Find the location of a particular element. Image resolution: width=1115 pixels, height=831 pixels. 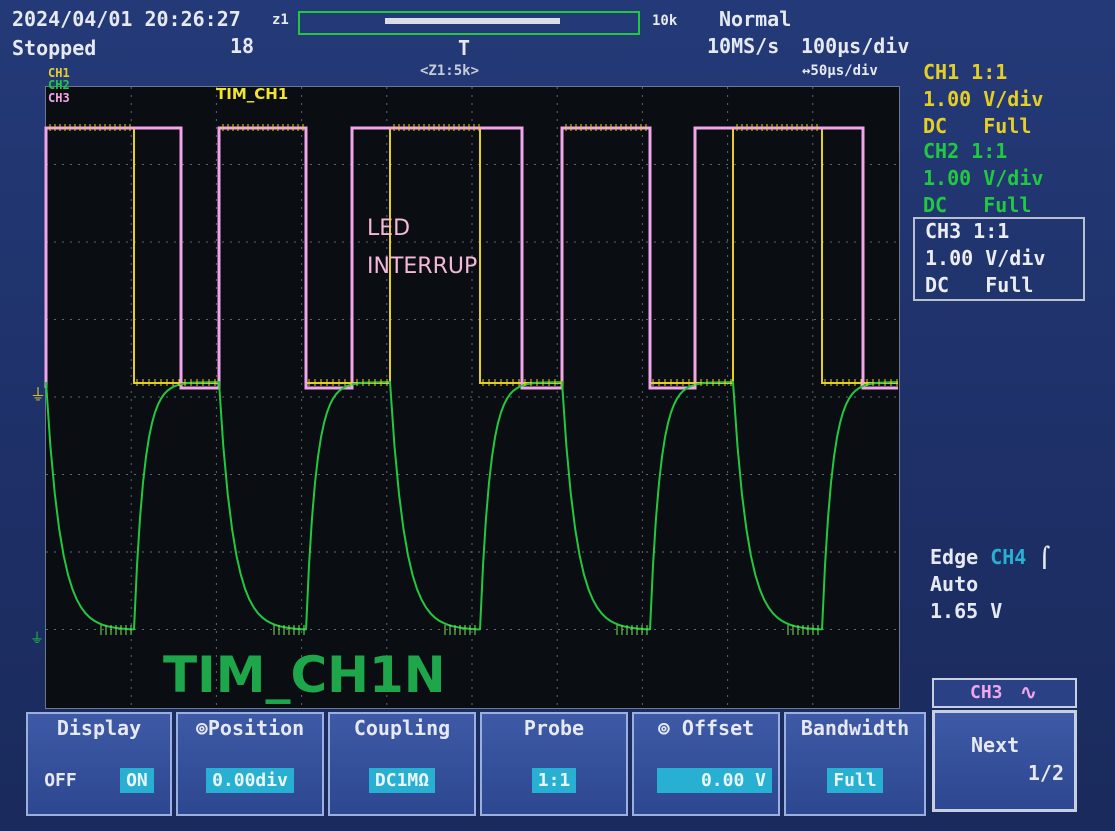

position-value: 0.00div is located at coordinates (250, 780).